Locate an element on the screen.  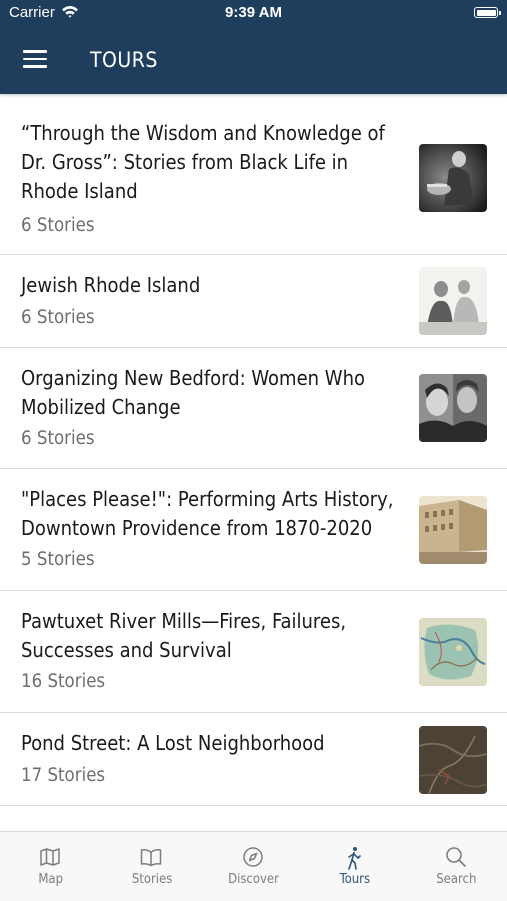
tour-row: Jewish Rhode Island 6 Stories is located at coordinates (253, 301).